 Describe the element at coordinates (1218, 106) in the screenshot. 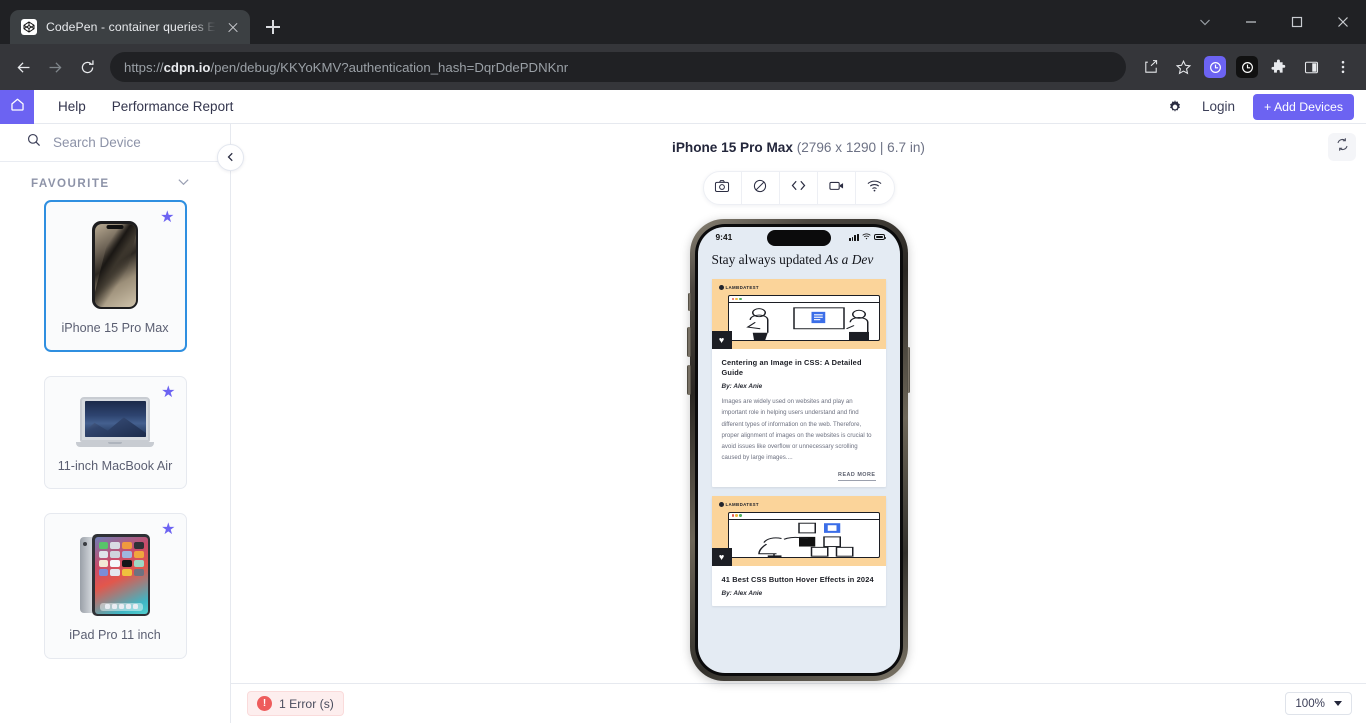

I see `login-link: Login` at that location.